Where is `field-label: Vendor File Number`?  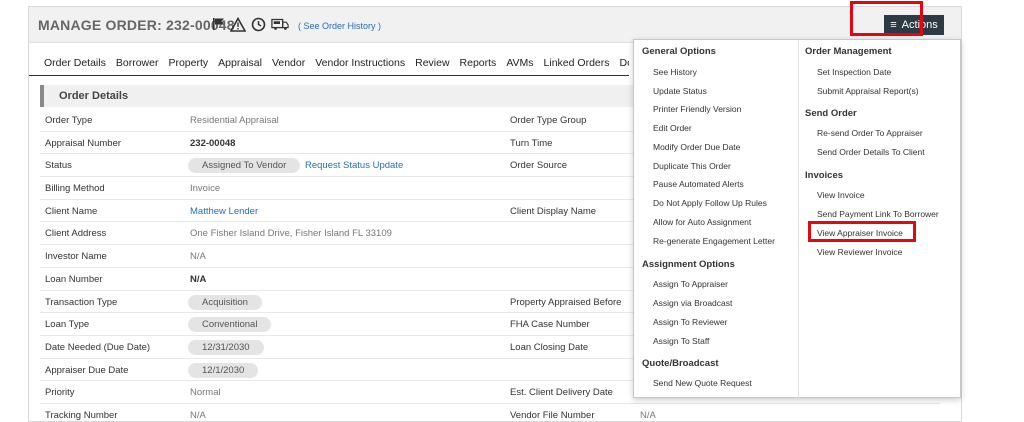 field-label: Vendor File Number is located at coordinates (552, 415).